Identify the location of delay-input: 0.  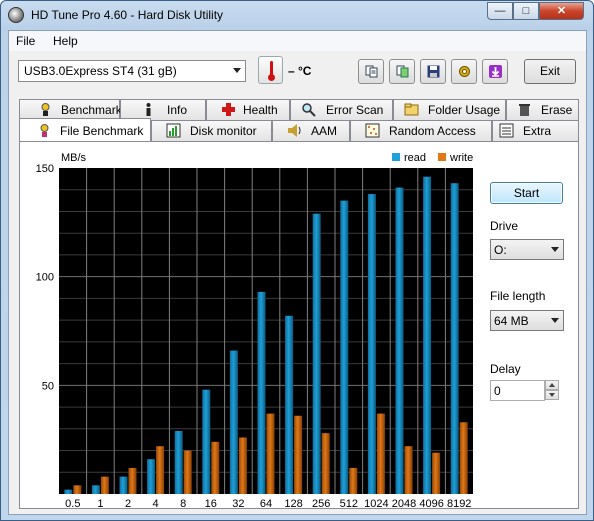
(517, 390).